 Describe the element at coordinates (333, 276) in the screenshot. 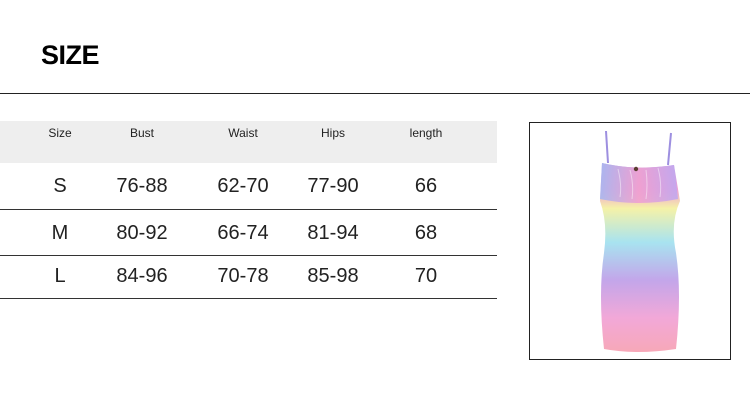

I see `hips-cell: 85-98` at that location.